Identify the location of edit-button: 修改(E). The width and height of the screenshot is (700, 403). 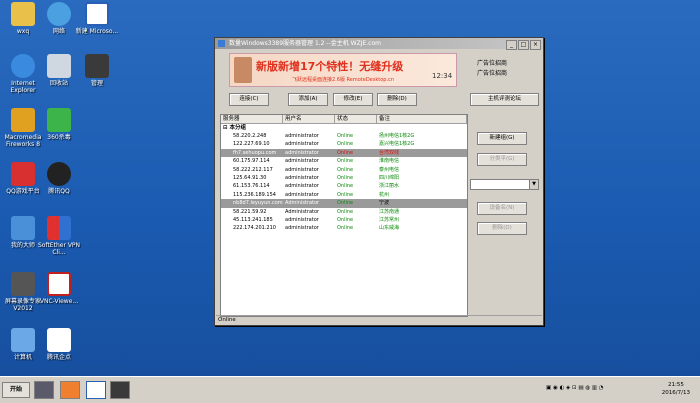
(353, 99).